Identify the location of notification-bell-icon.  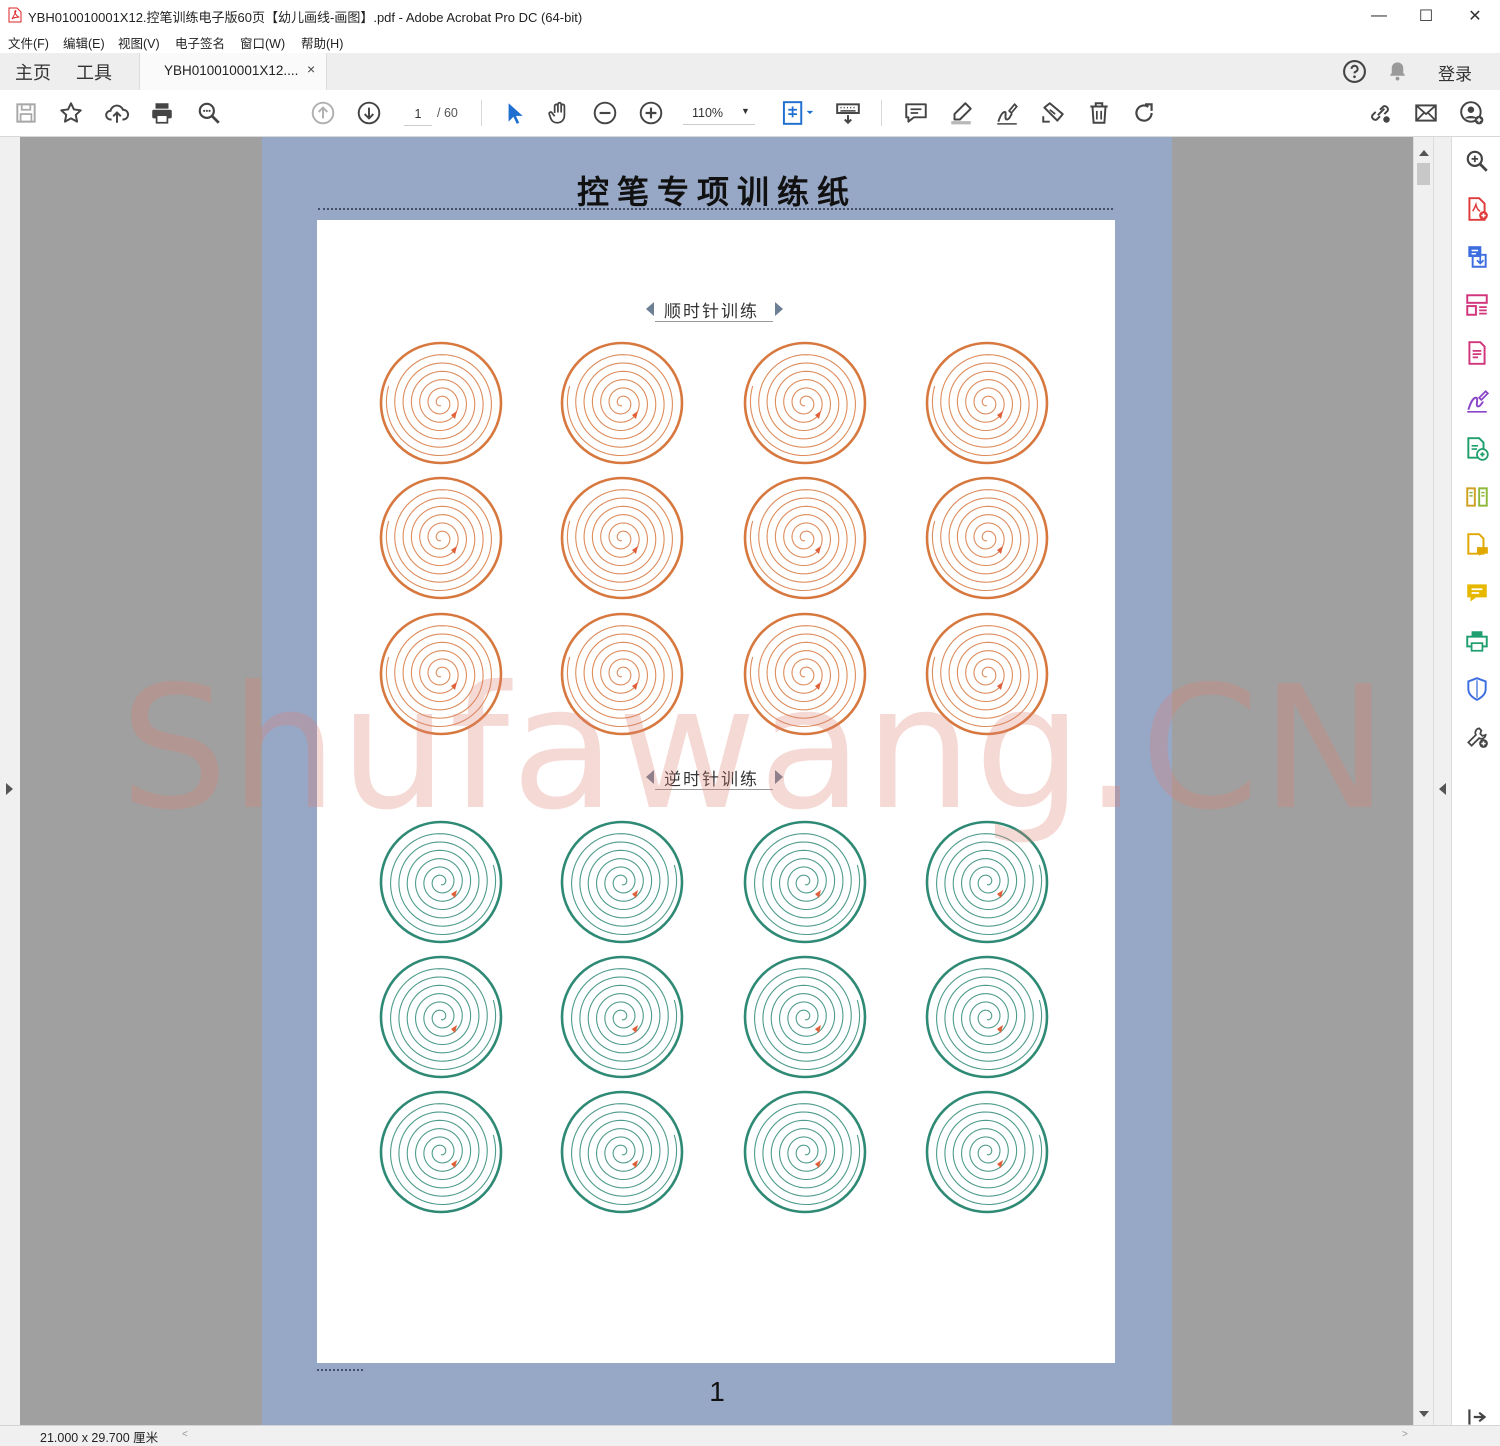
(1397, 71).